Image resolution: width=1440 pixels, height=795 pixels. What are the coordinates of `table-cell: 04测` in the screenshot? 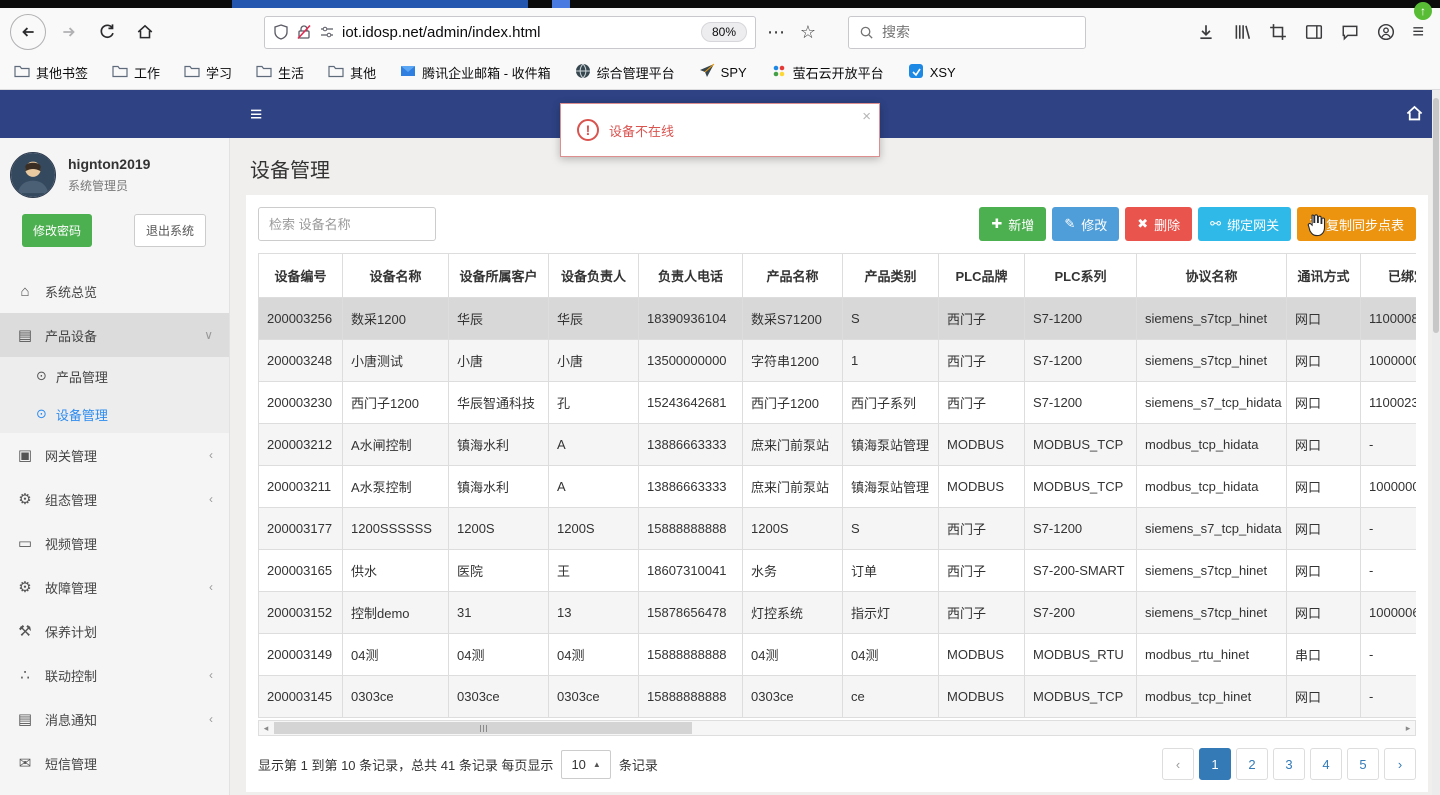 It's located at (593, 654).